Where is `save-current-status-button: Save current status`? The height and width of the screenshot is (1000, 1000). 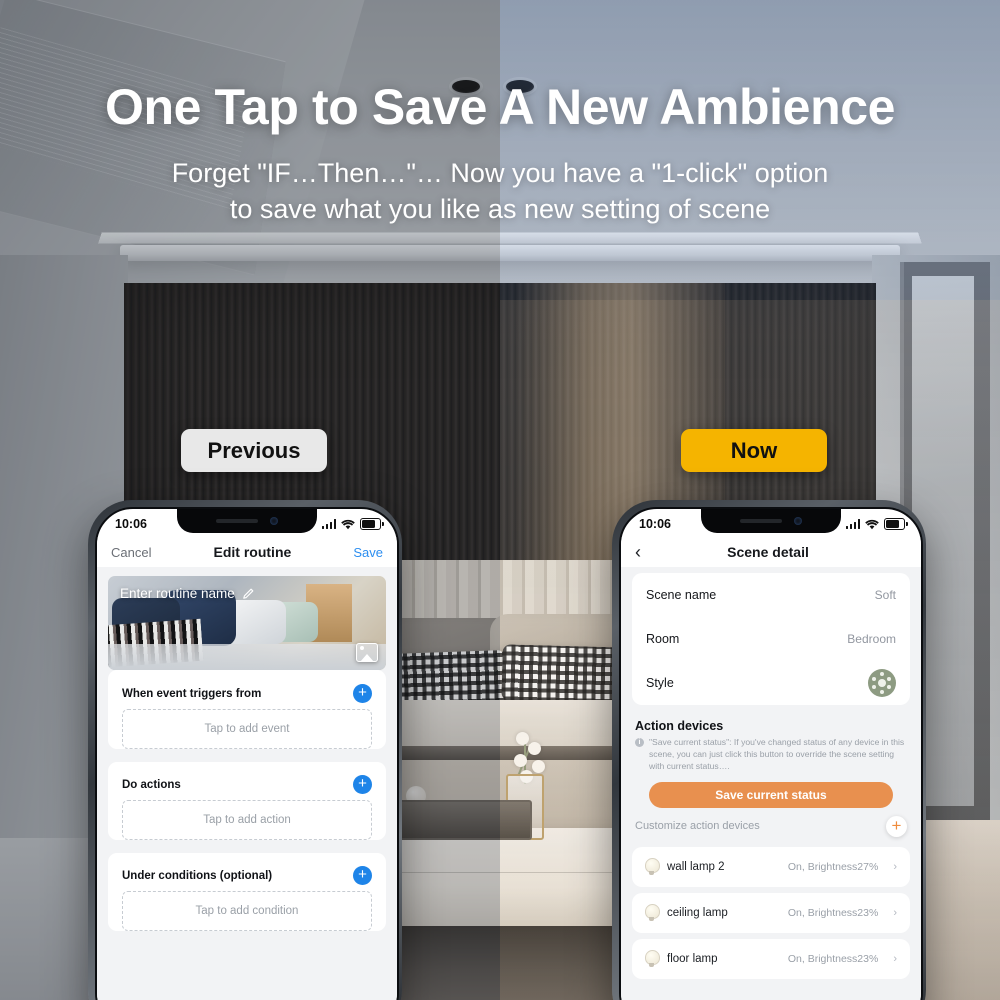 save-current-status-button: Save current status is located at coordinates (771, 794).